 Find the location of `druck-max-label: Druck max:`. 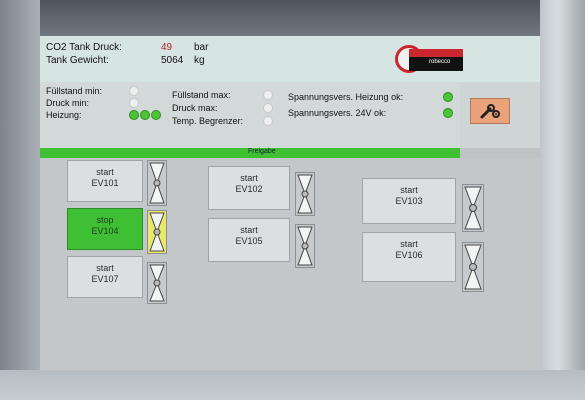

druck-max-label: Druck max: is located at coordinates (195, 108).